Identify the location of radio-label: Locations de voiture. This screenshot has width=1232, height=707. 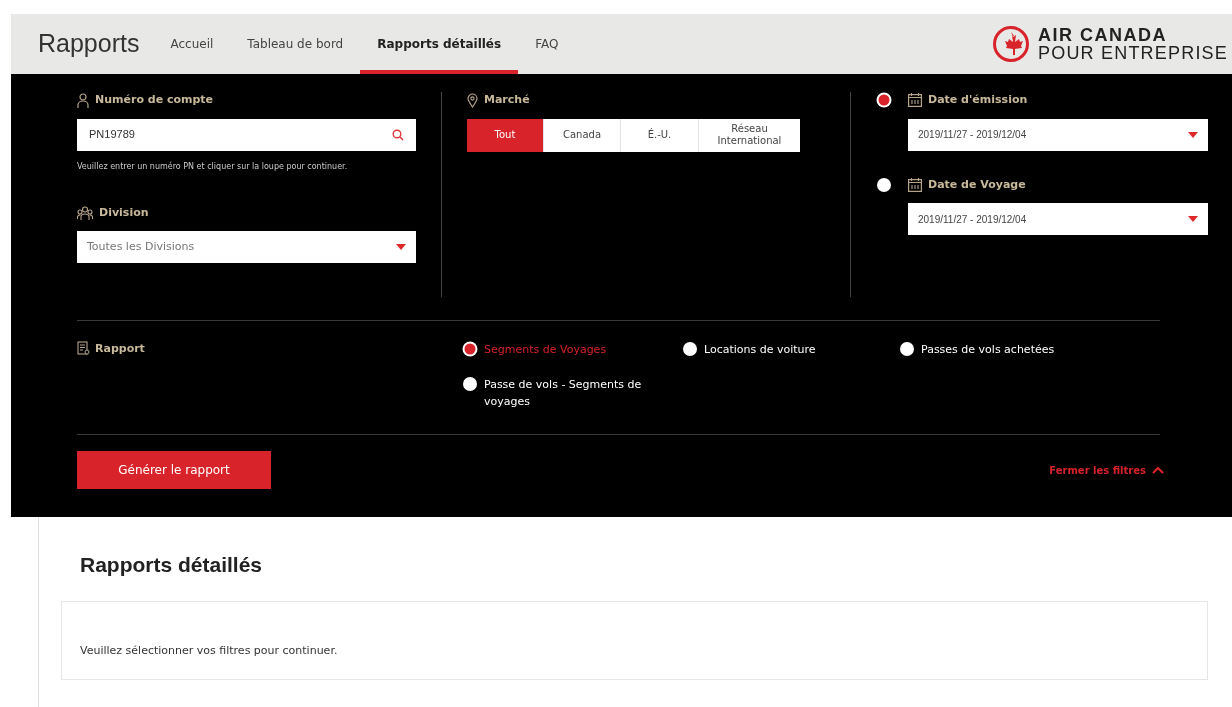
(760, 350).